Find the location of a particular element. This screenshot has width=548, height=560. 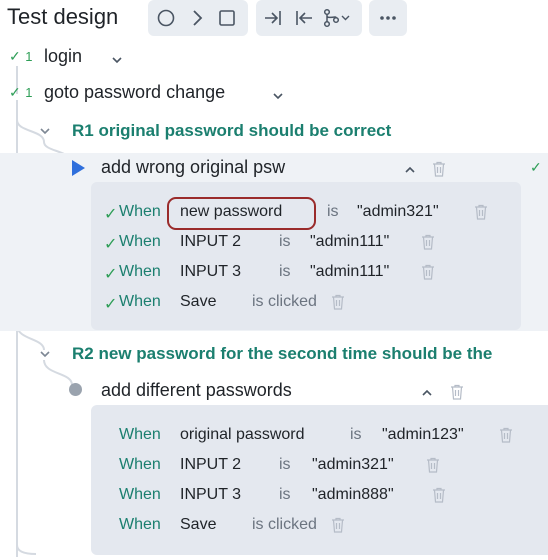

rule-title: R1 original password should be correct is located at coordinates (231, 131).